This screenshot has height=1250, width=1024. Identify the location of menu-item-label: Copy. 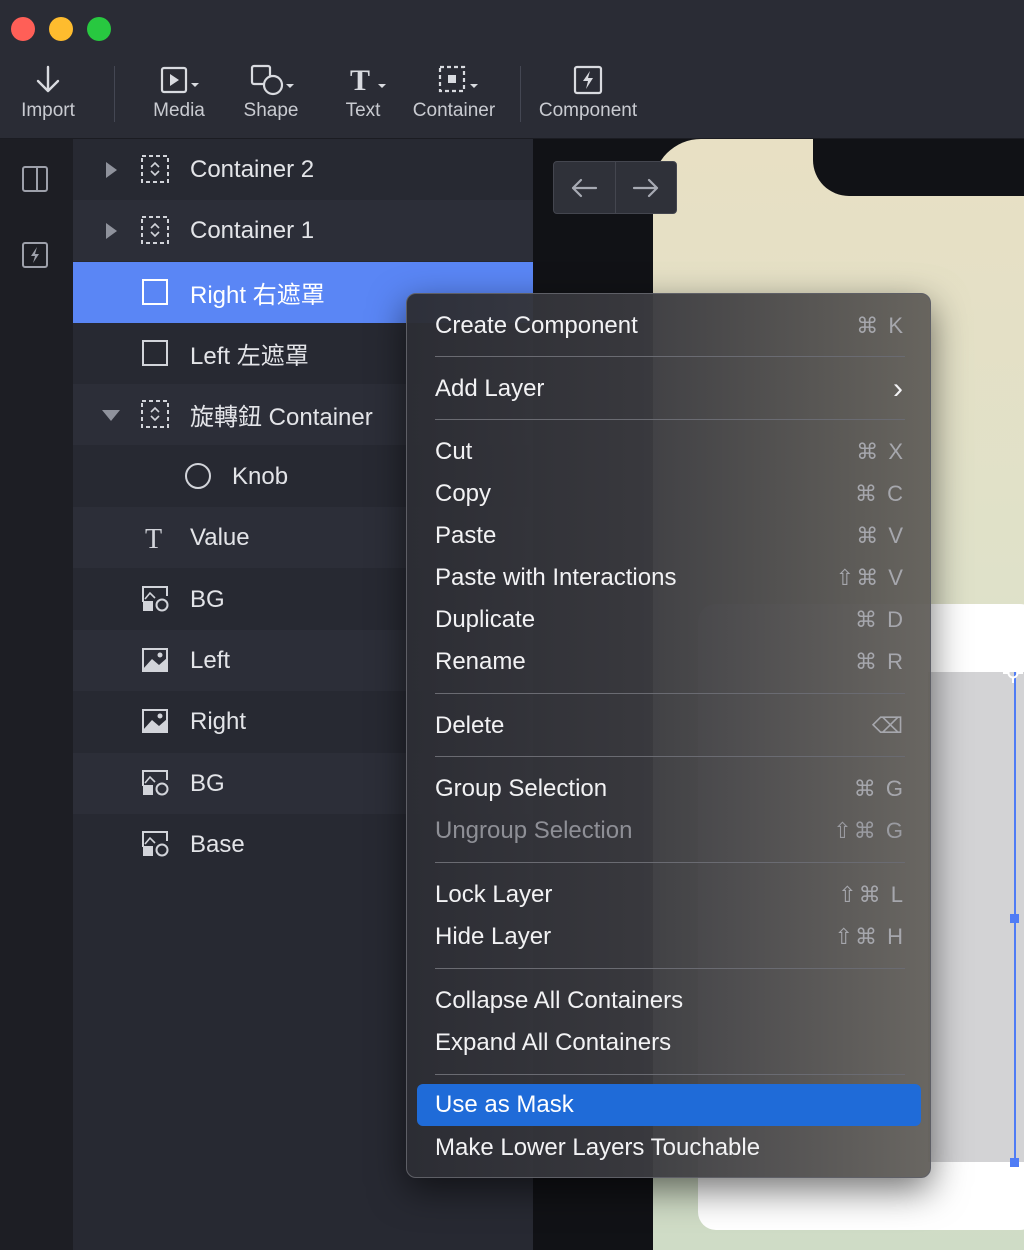
(463, 493).